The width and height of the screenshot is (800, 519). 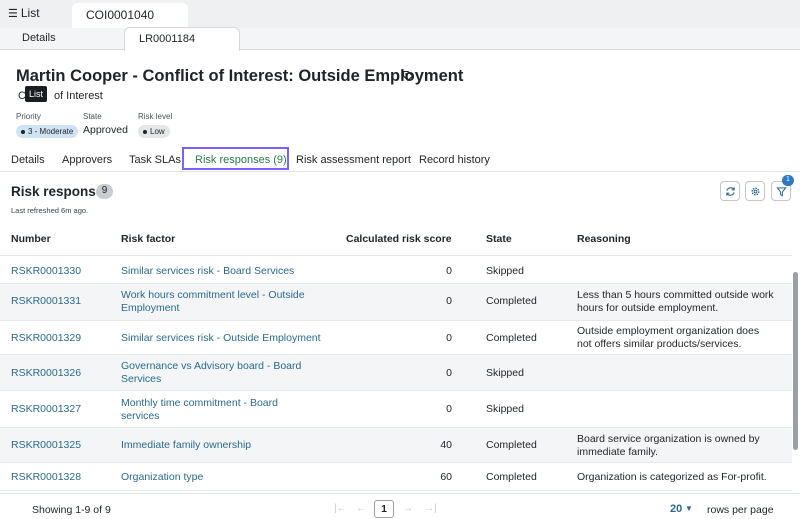 What do you see at coordinates (499, 239) in the screenshot?
I see `column-header-state: State` at bounding box center [499, 239].